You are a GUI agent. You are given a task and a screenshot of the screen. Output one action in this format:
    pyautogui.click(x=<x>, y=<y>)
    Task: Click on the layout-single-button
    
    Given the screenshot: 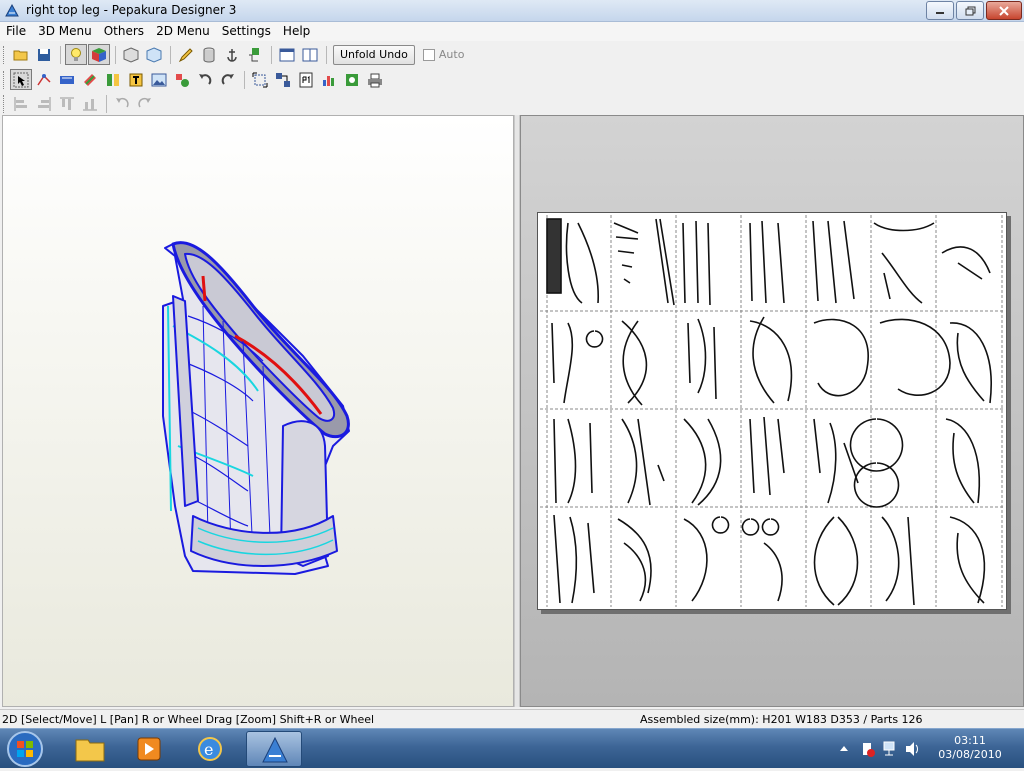 What is the action you would take?
    pyautogui.click(x=287, y=54)
    